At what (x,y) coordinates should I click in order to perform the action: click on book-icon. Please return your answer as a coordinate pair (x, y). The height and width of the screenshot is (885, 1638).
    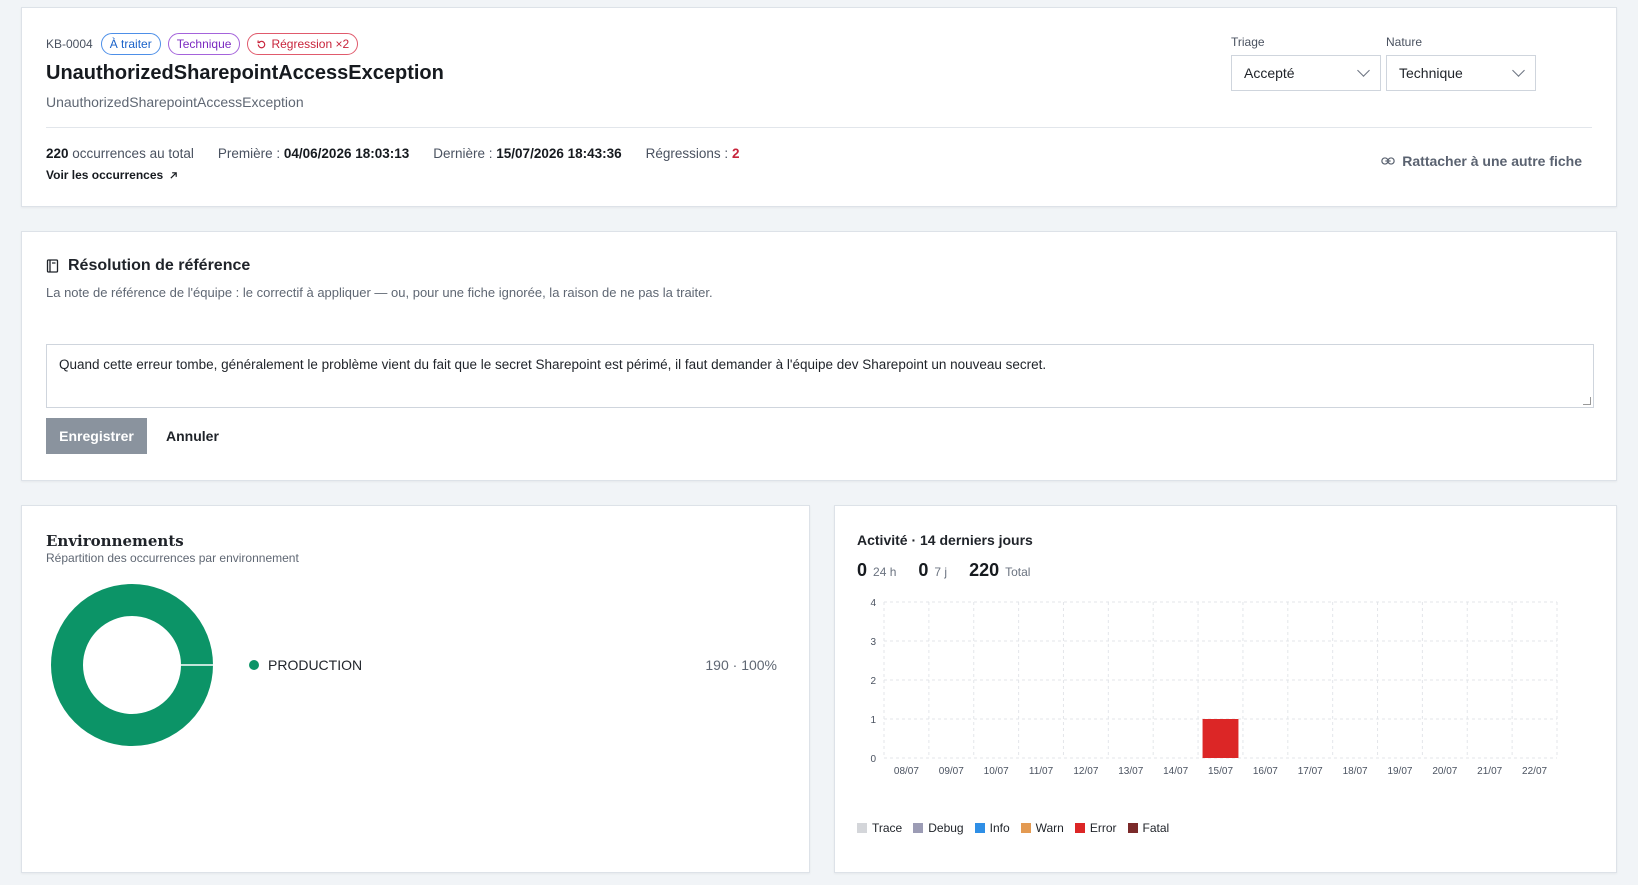
    Looking at the image, I should click on (52, 266).